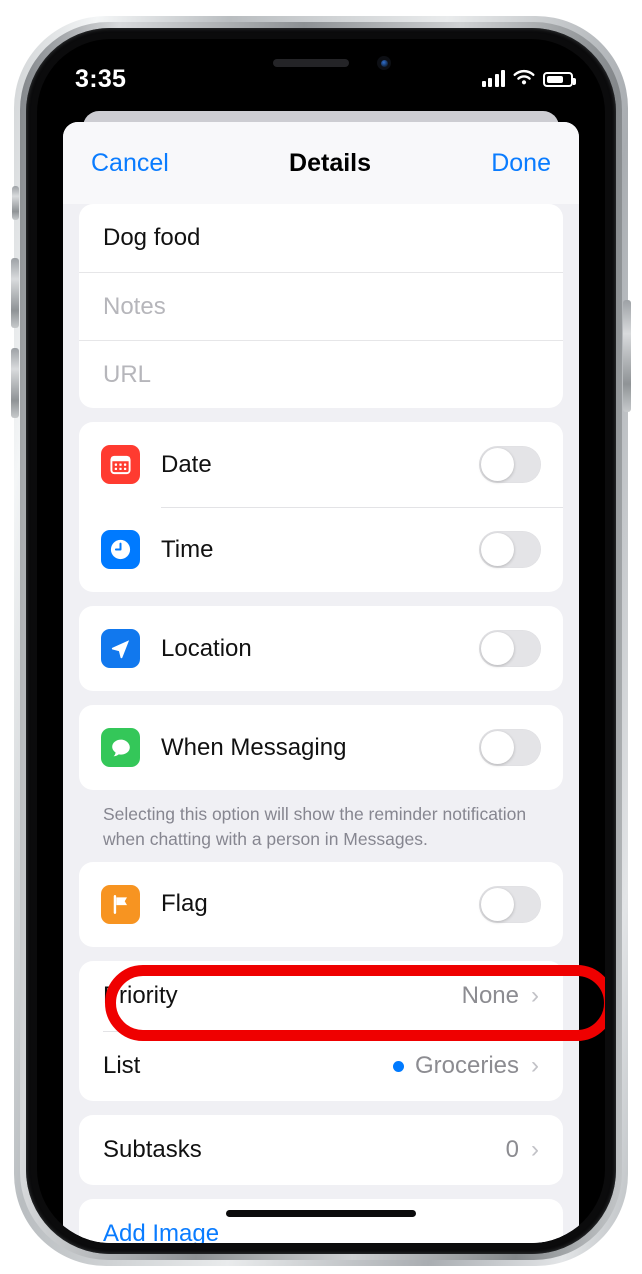 This screenshot has height=1274, width=642. What do you see at coordinates (559, 79) in the screenshot?
I see `battery-icon` at bounding box center [559, 79].